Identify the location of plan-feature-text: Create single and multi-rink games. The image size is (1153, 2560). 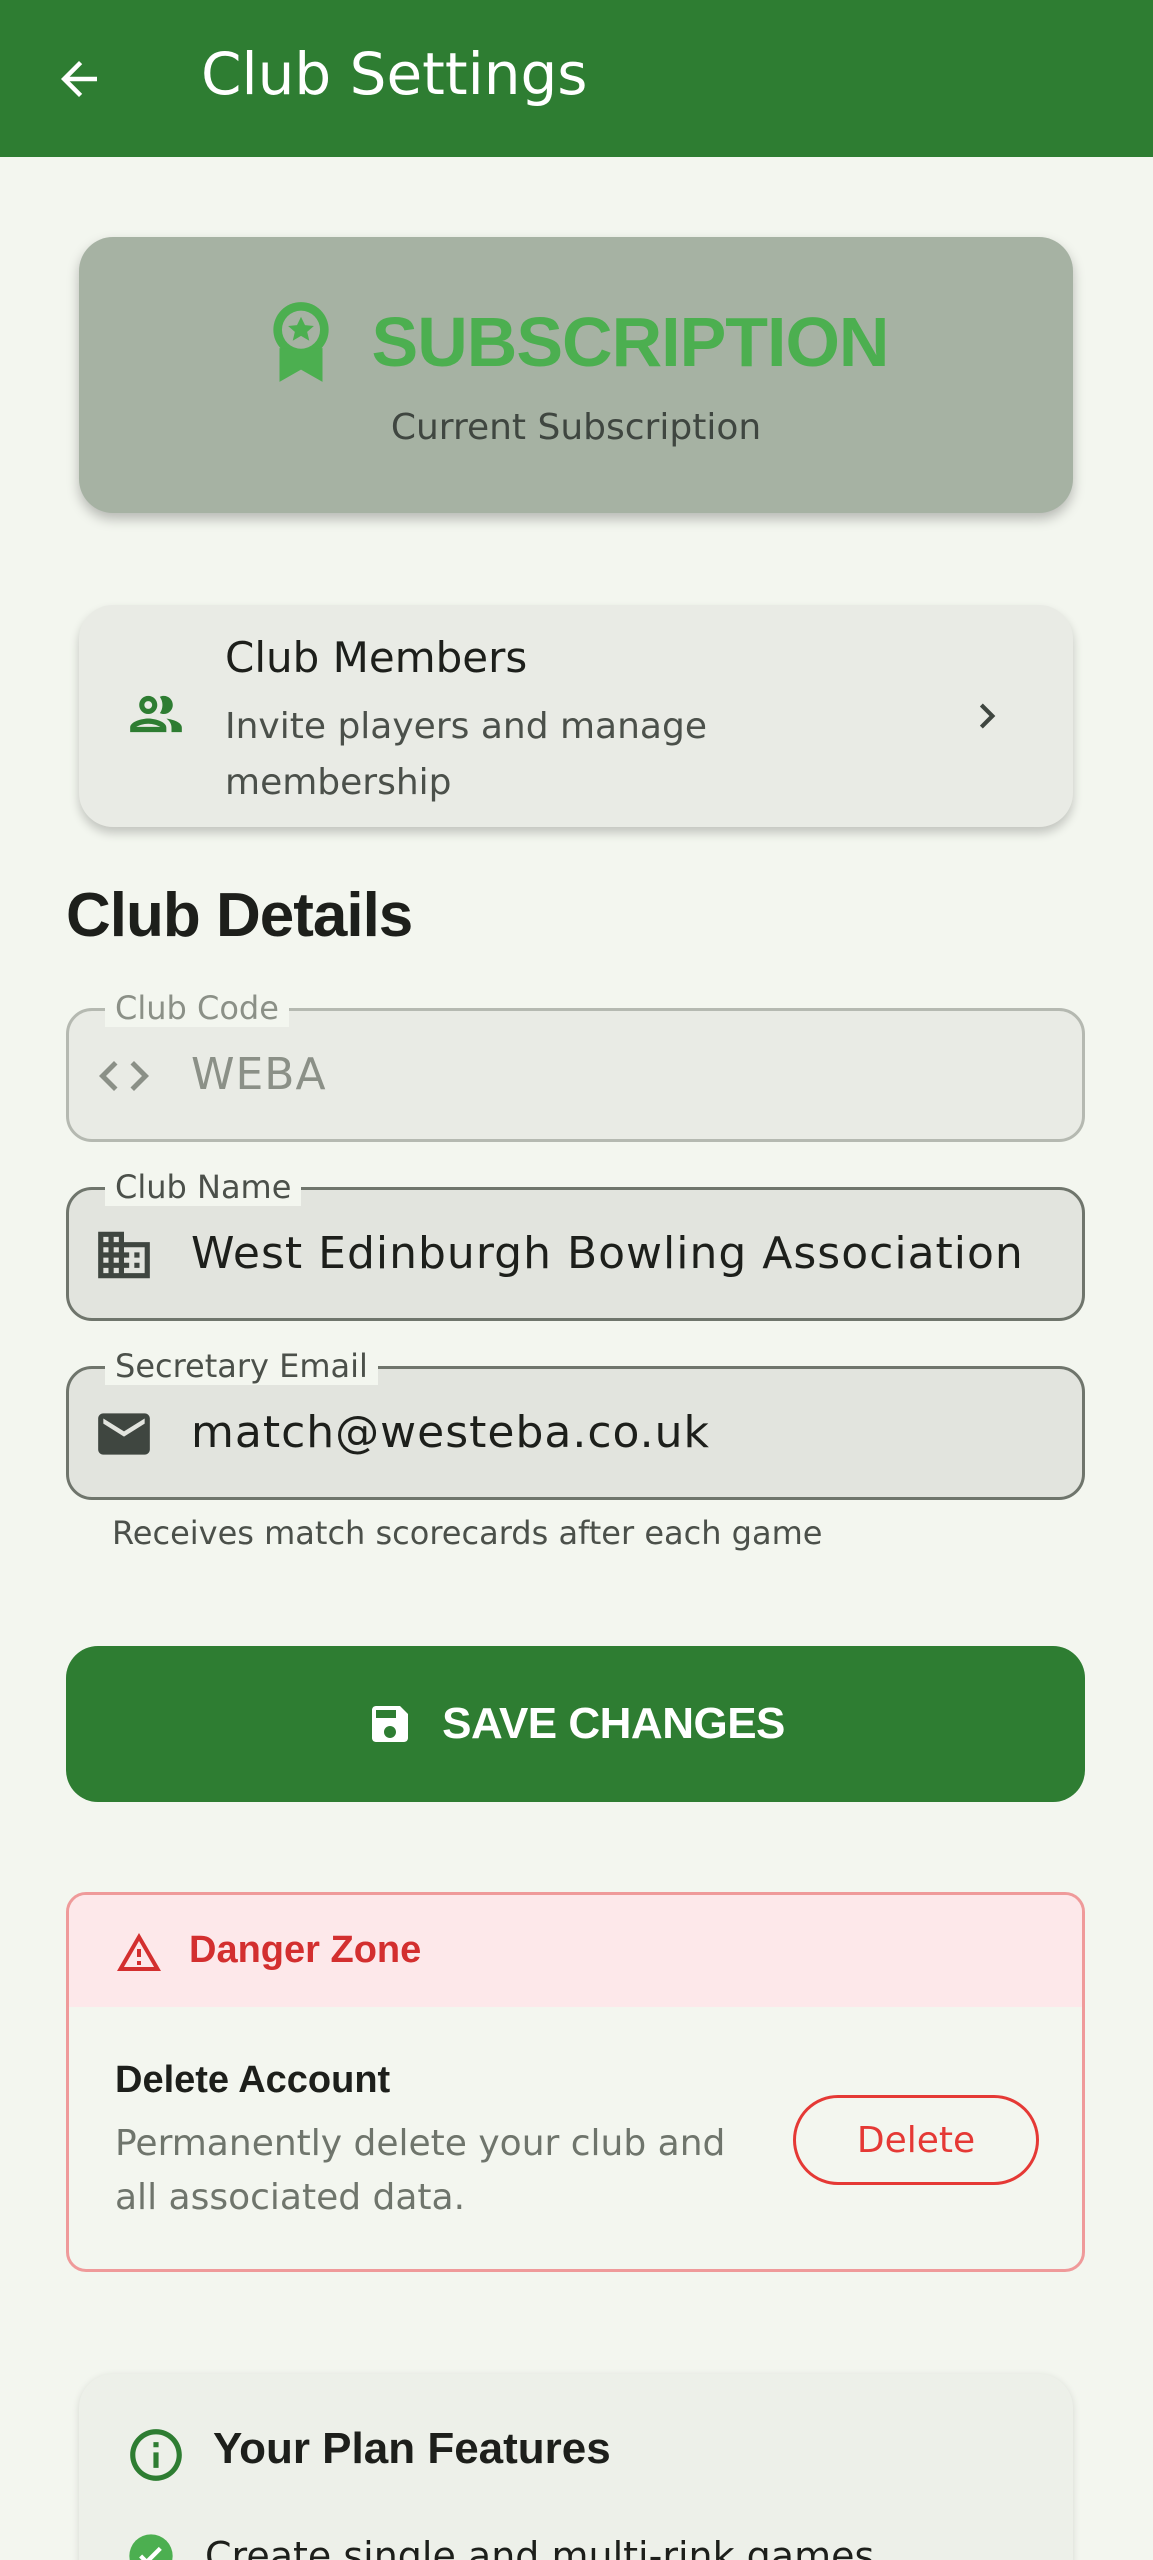
(540, 2547).